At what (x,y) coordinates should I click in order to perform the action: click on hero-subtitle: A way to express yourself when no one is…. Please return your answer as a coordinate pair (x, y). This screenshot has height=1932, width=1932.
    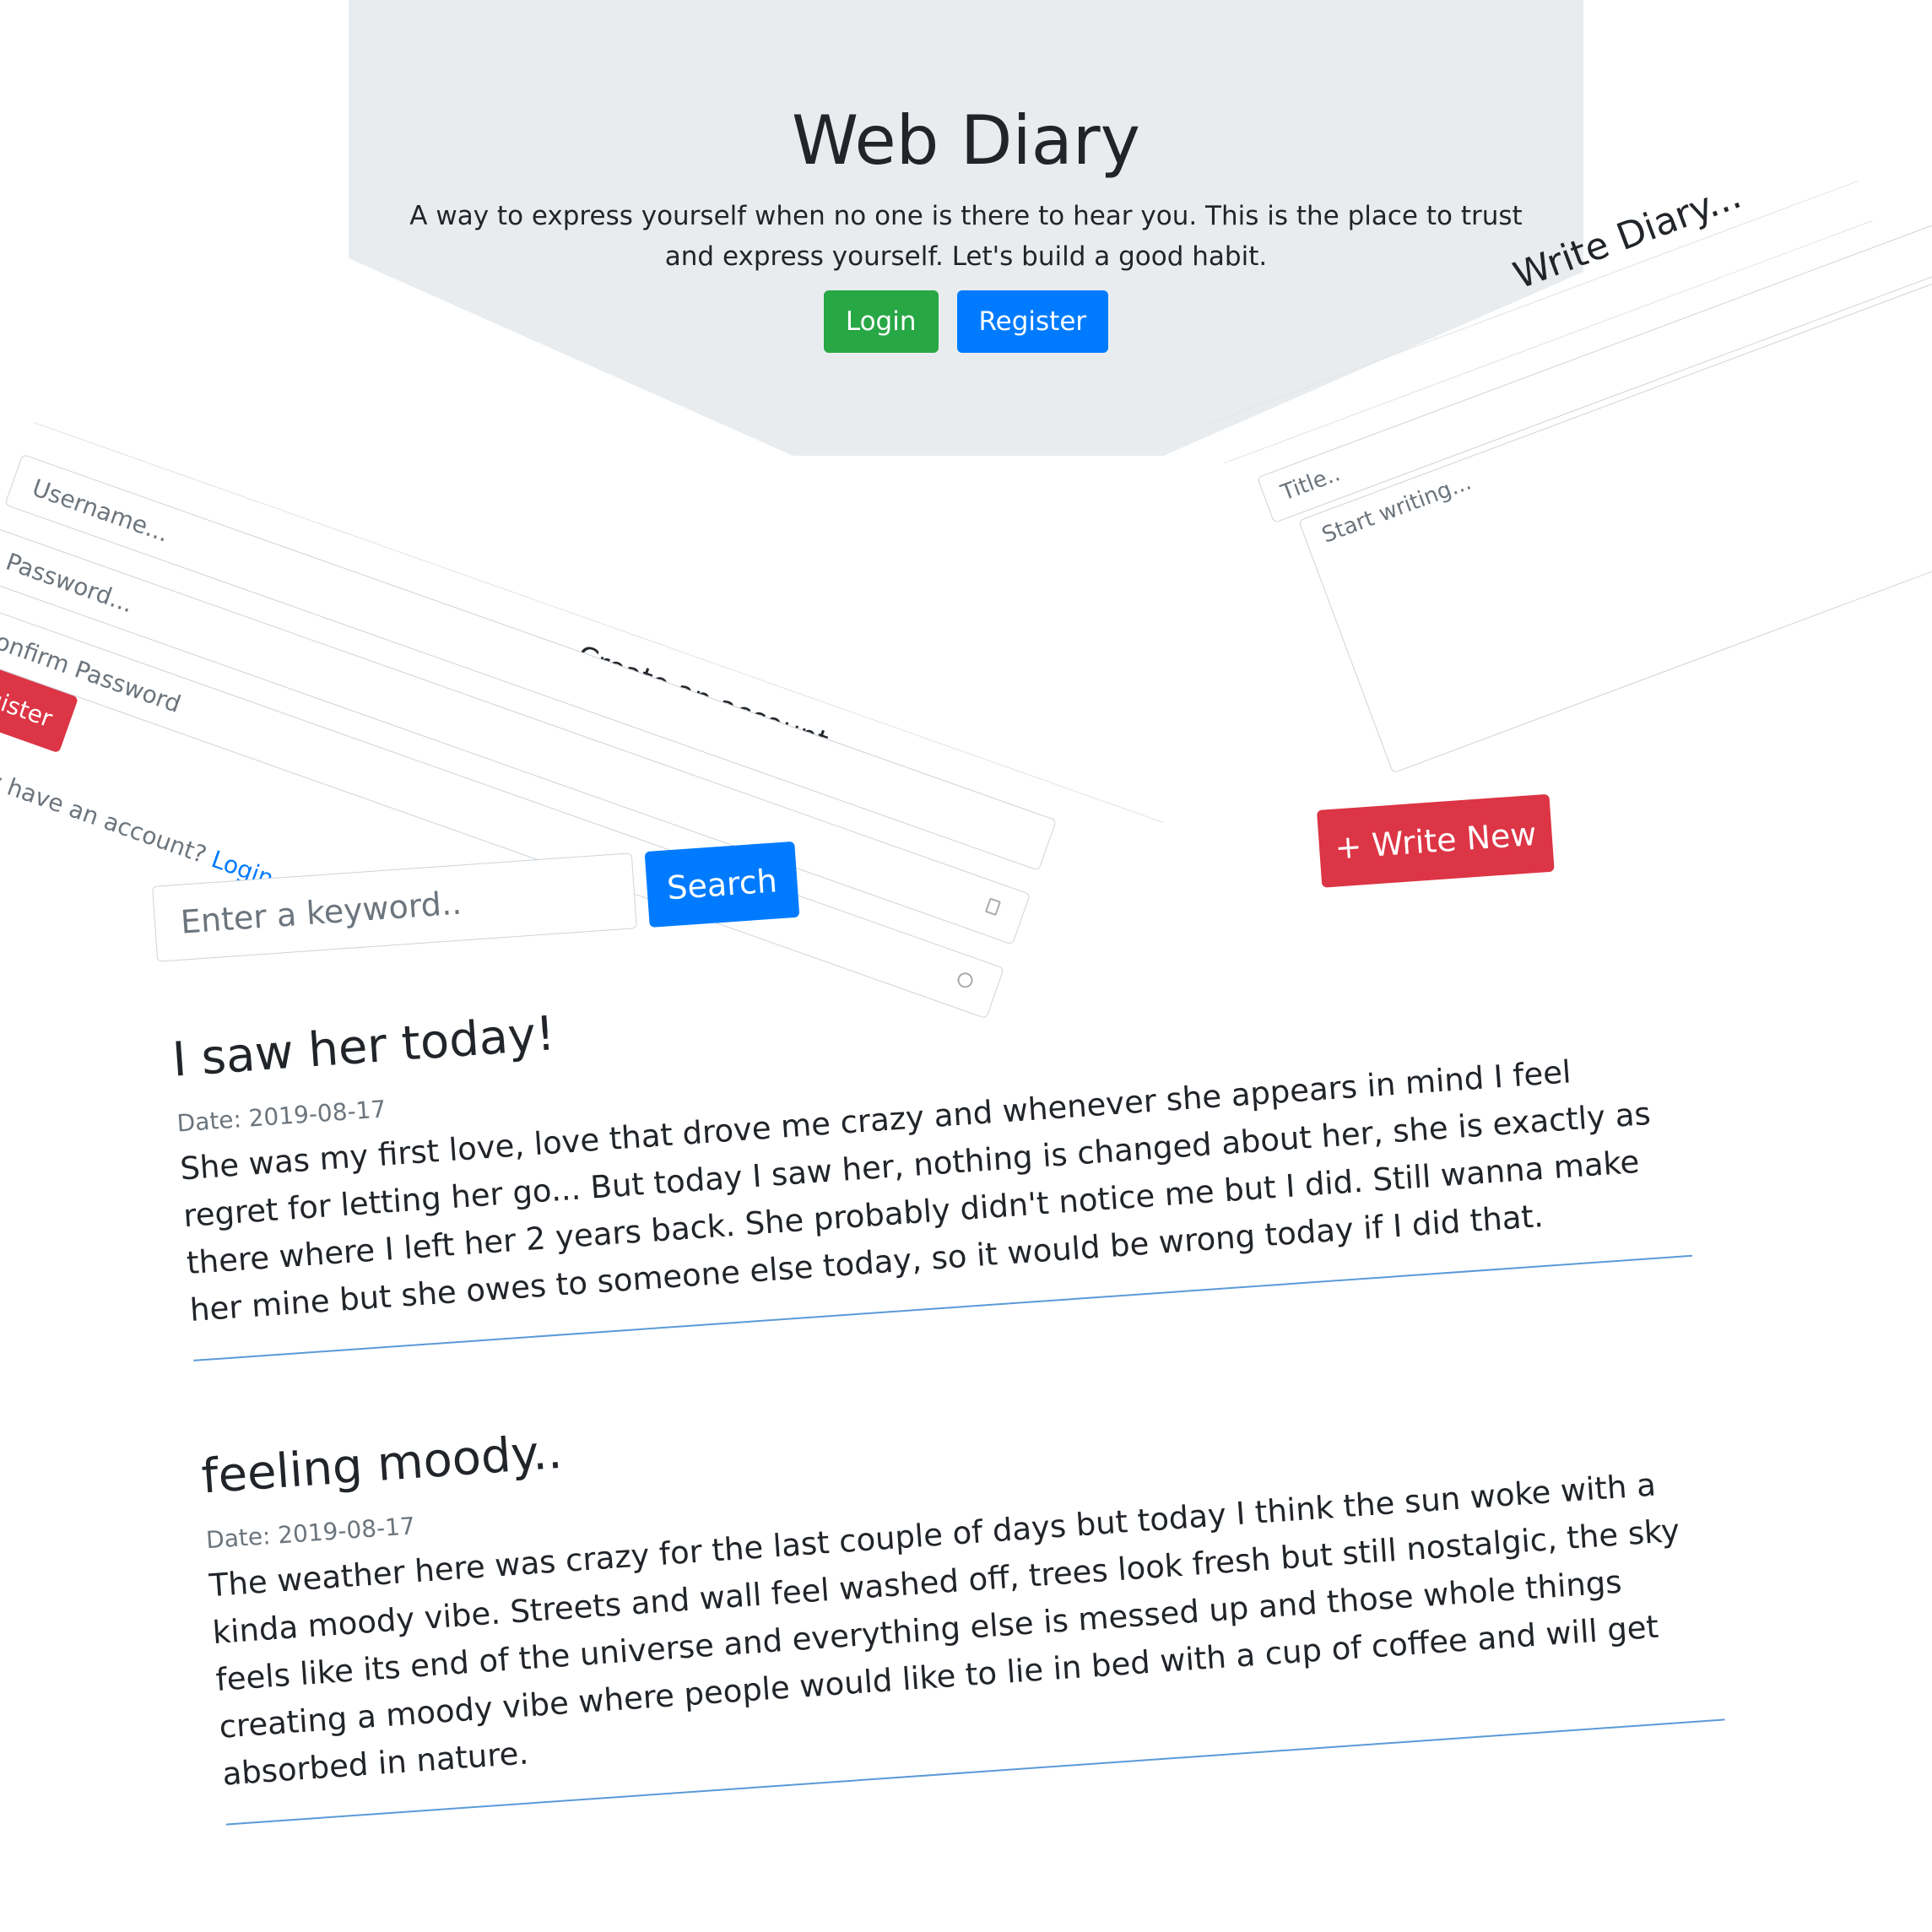
    Looking at the image, I should click on (966, 237).